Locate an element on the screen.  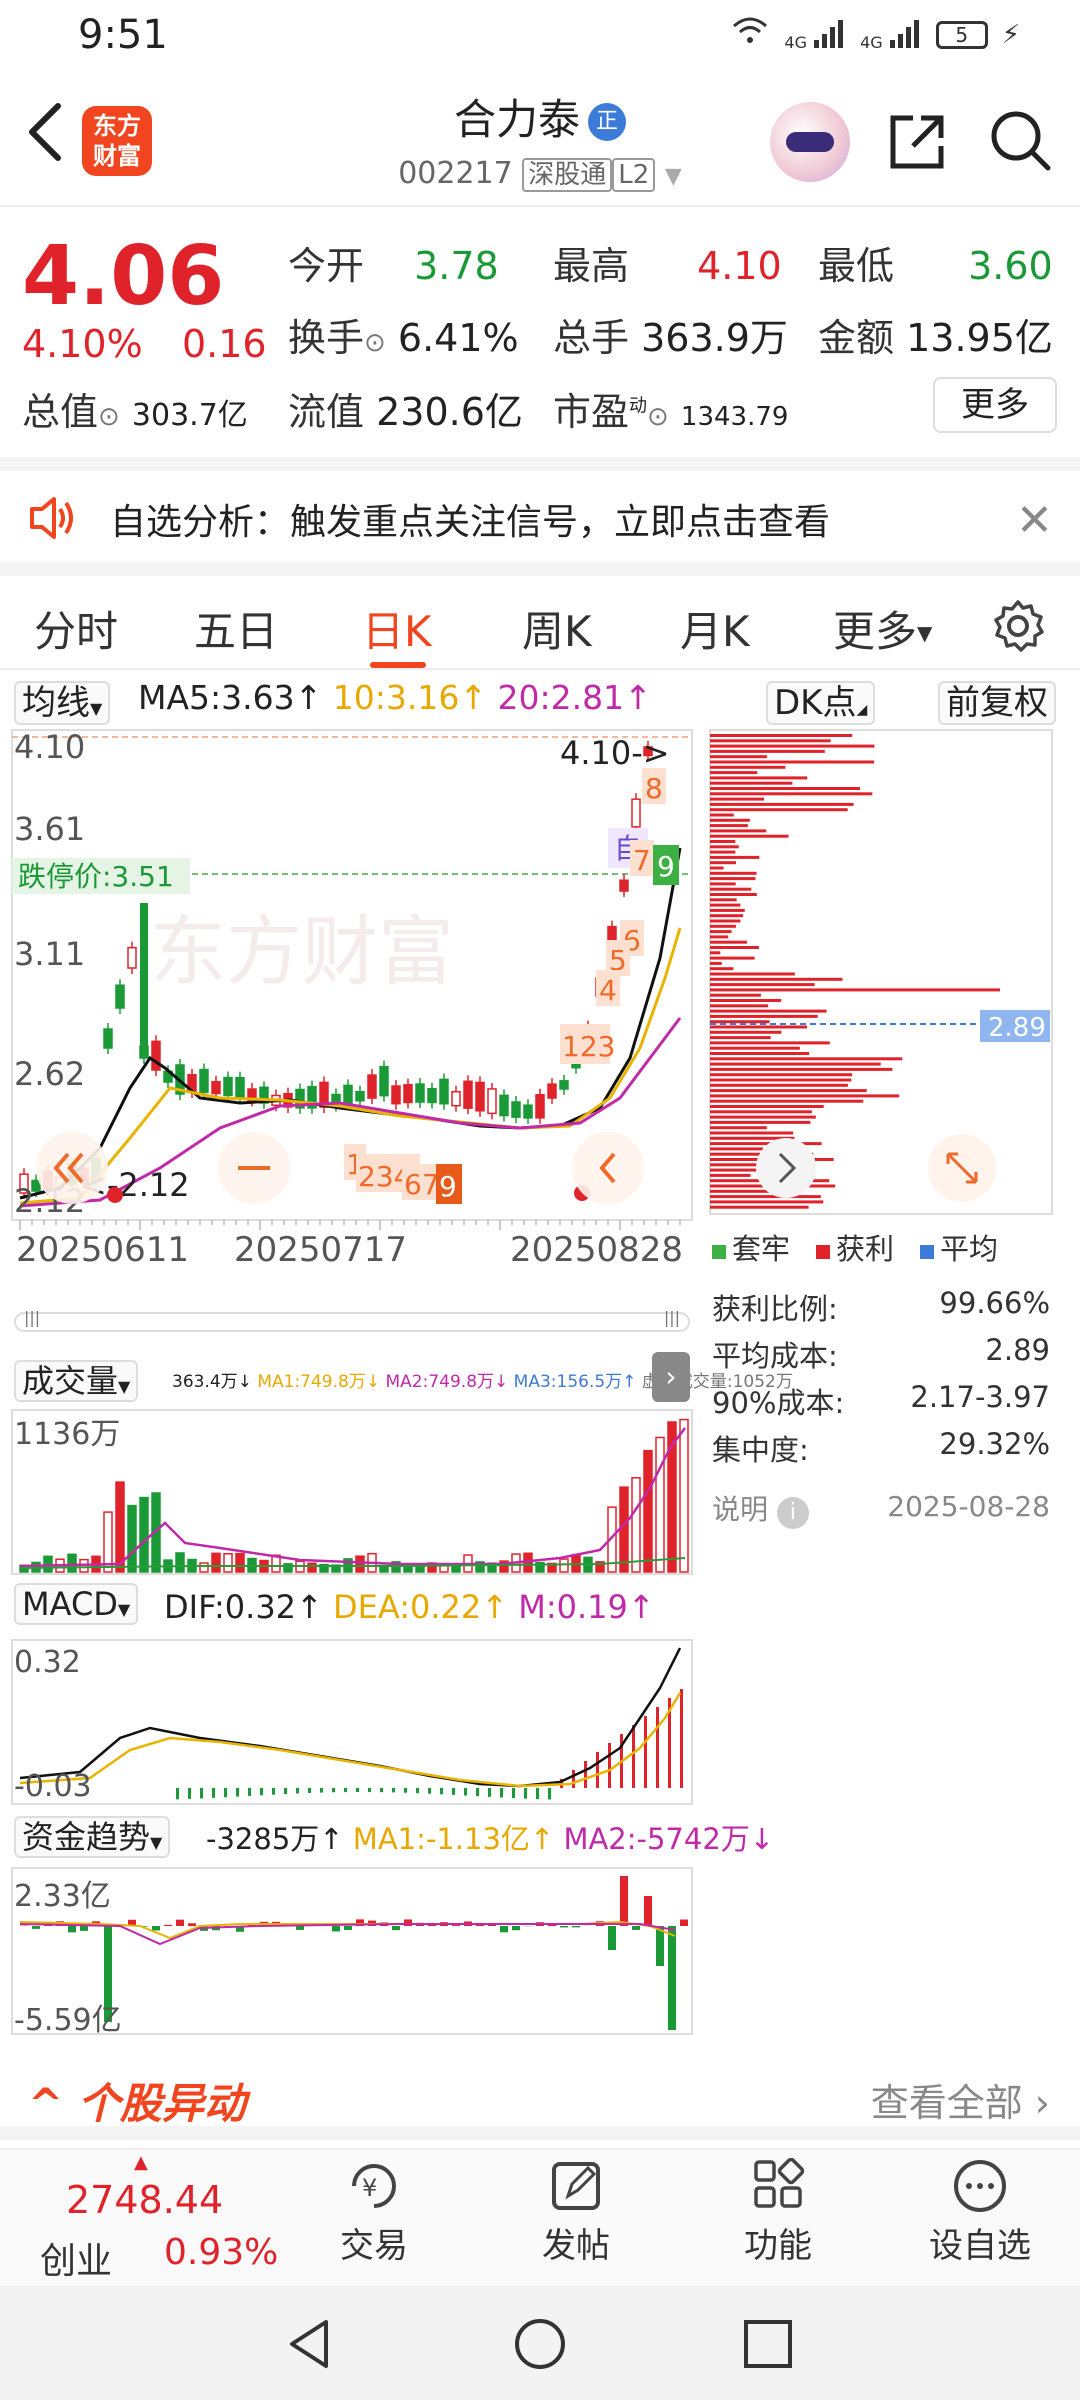
signal-icon-2: 4G is located at coordinates (891, 35).